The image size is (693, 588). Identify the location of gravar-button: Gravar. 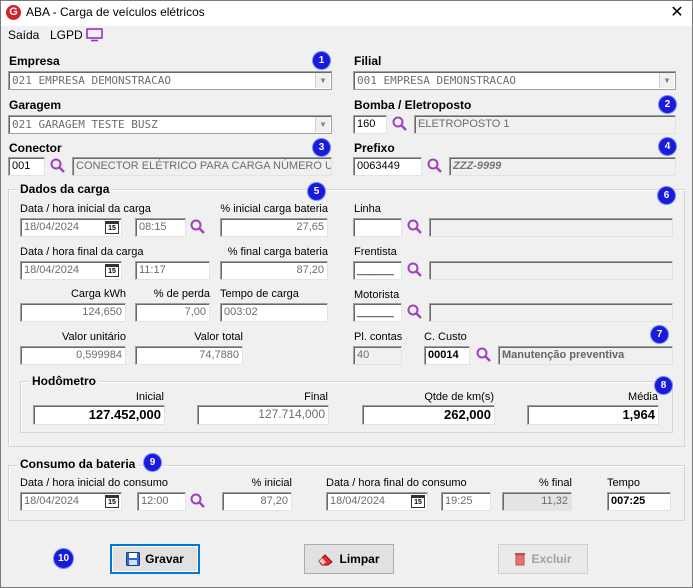
(155, 559).